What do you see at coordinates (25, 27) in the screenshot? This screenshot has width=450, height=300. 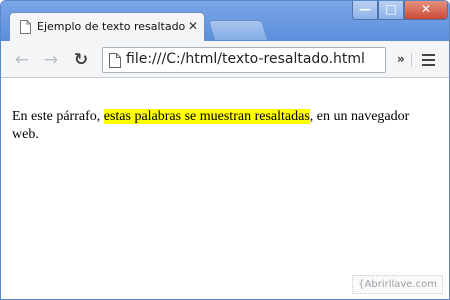 I see `page-icon` at bounding box center [25, 27].